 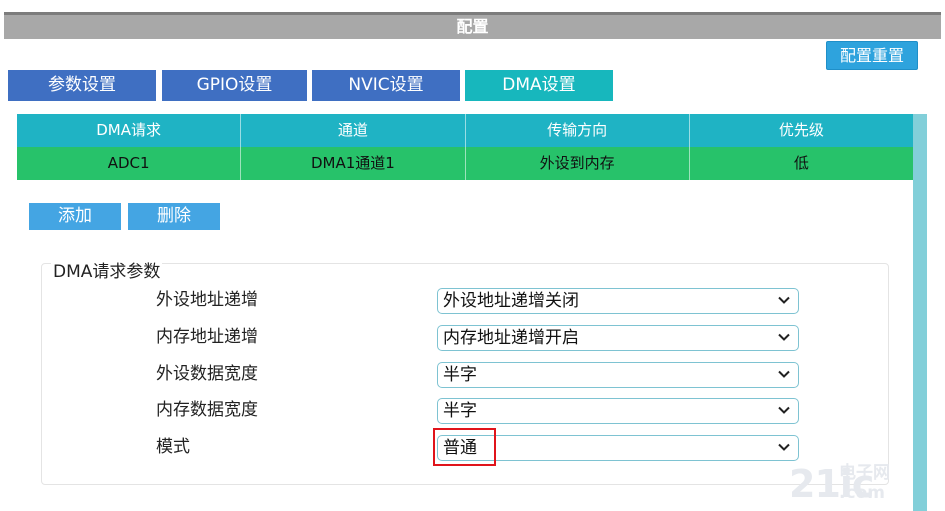 What do you see at coordinates (353, 163) in the screenshot?
I see `cell-channel: DMA1通道1` at bounding box center [353, 163].